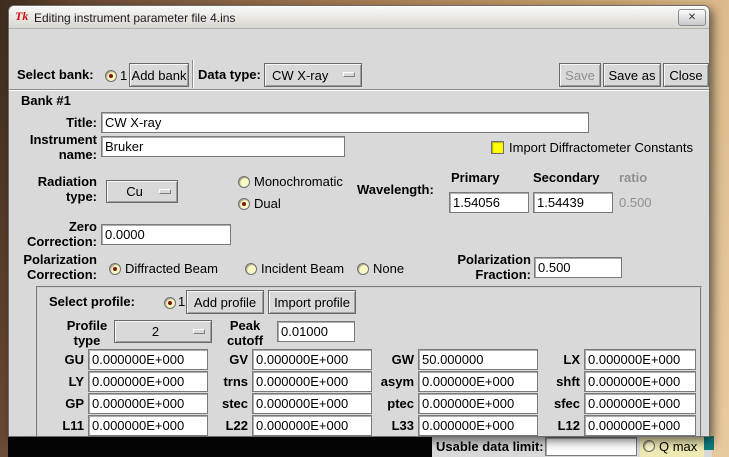 The image size is (729, 457). I want to click on param-input-L12, so click(640, 425).